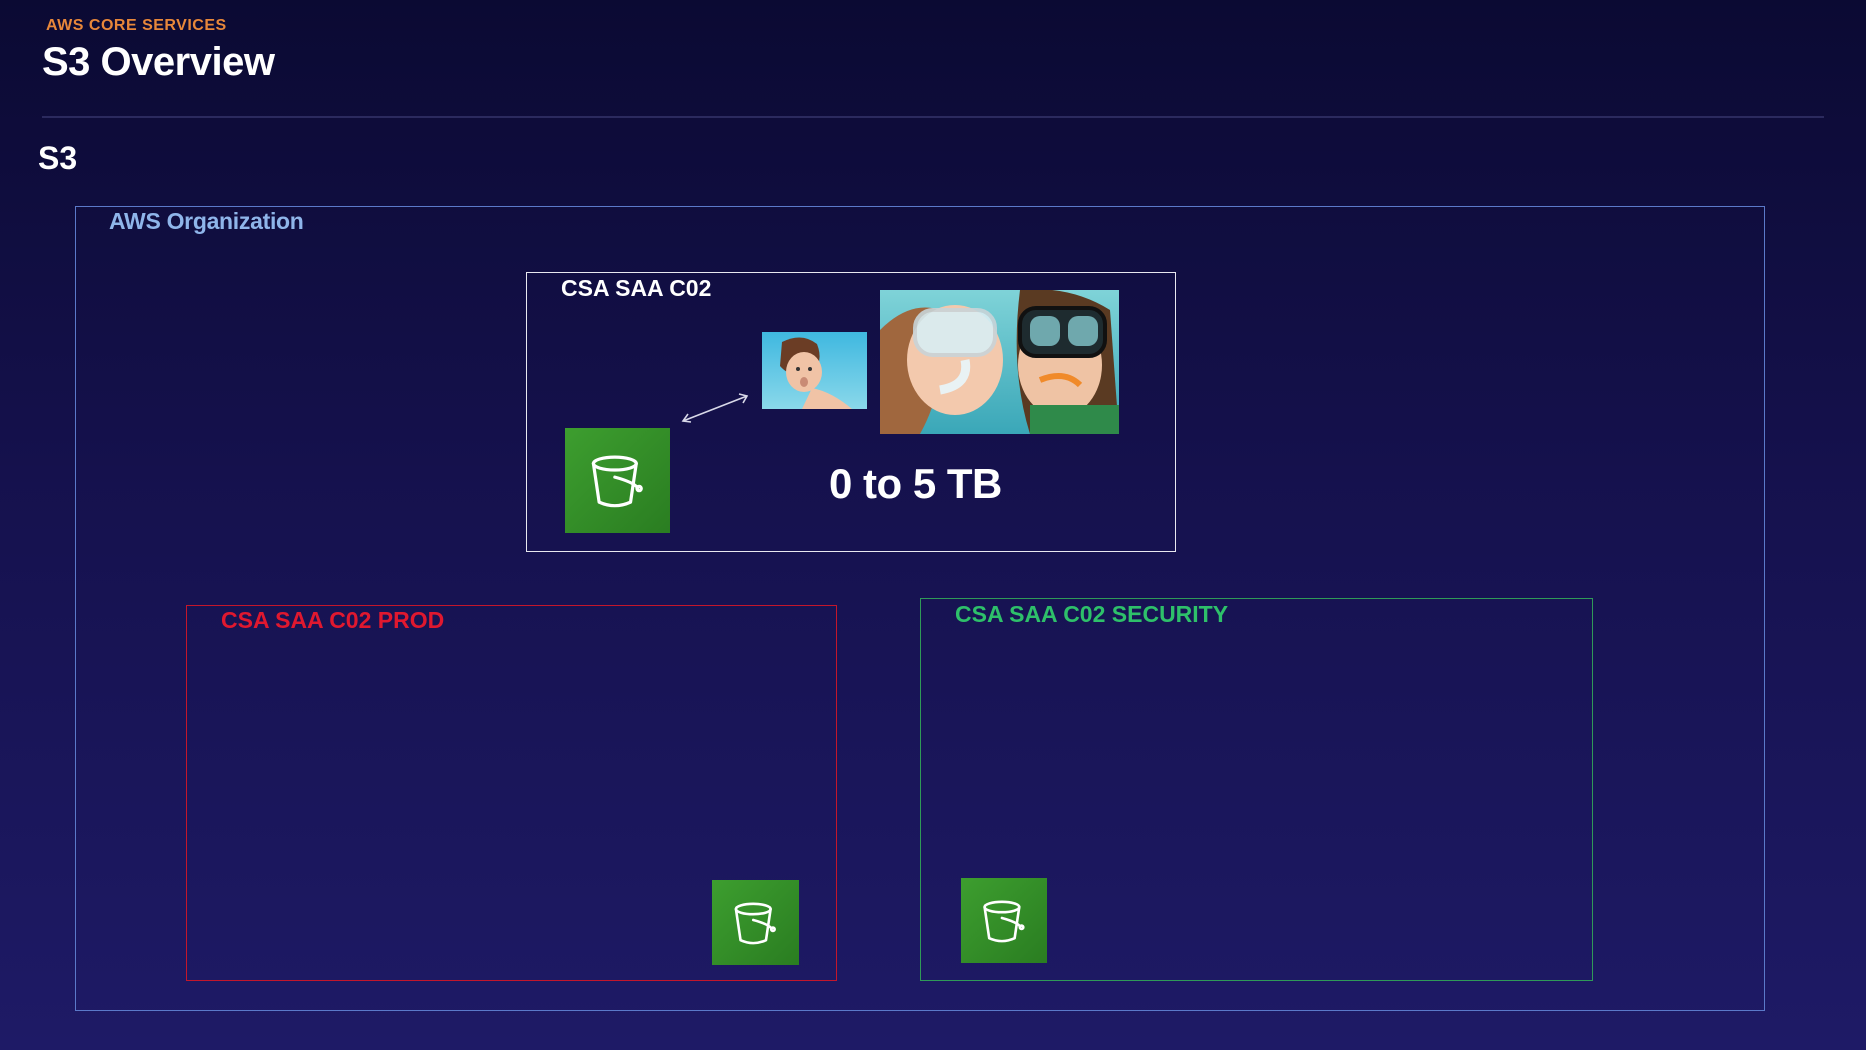 The image size is (1866, 1050). What do you see at coordinates (206, 221) in the screenshot?
I see `aws-organization-label: AWS Organization` at bounding box center [206, 221].